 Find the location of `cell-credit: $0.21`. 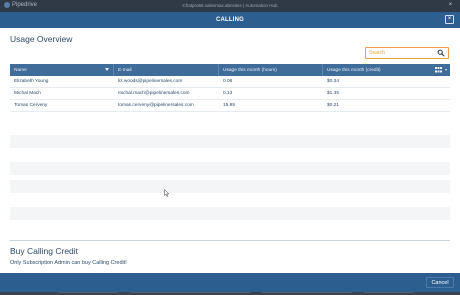

cell-credit: $0.21 is located at coordinates (333, 105).